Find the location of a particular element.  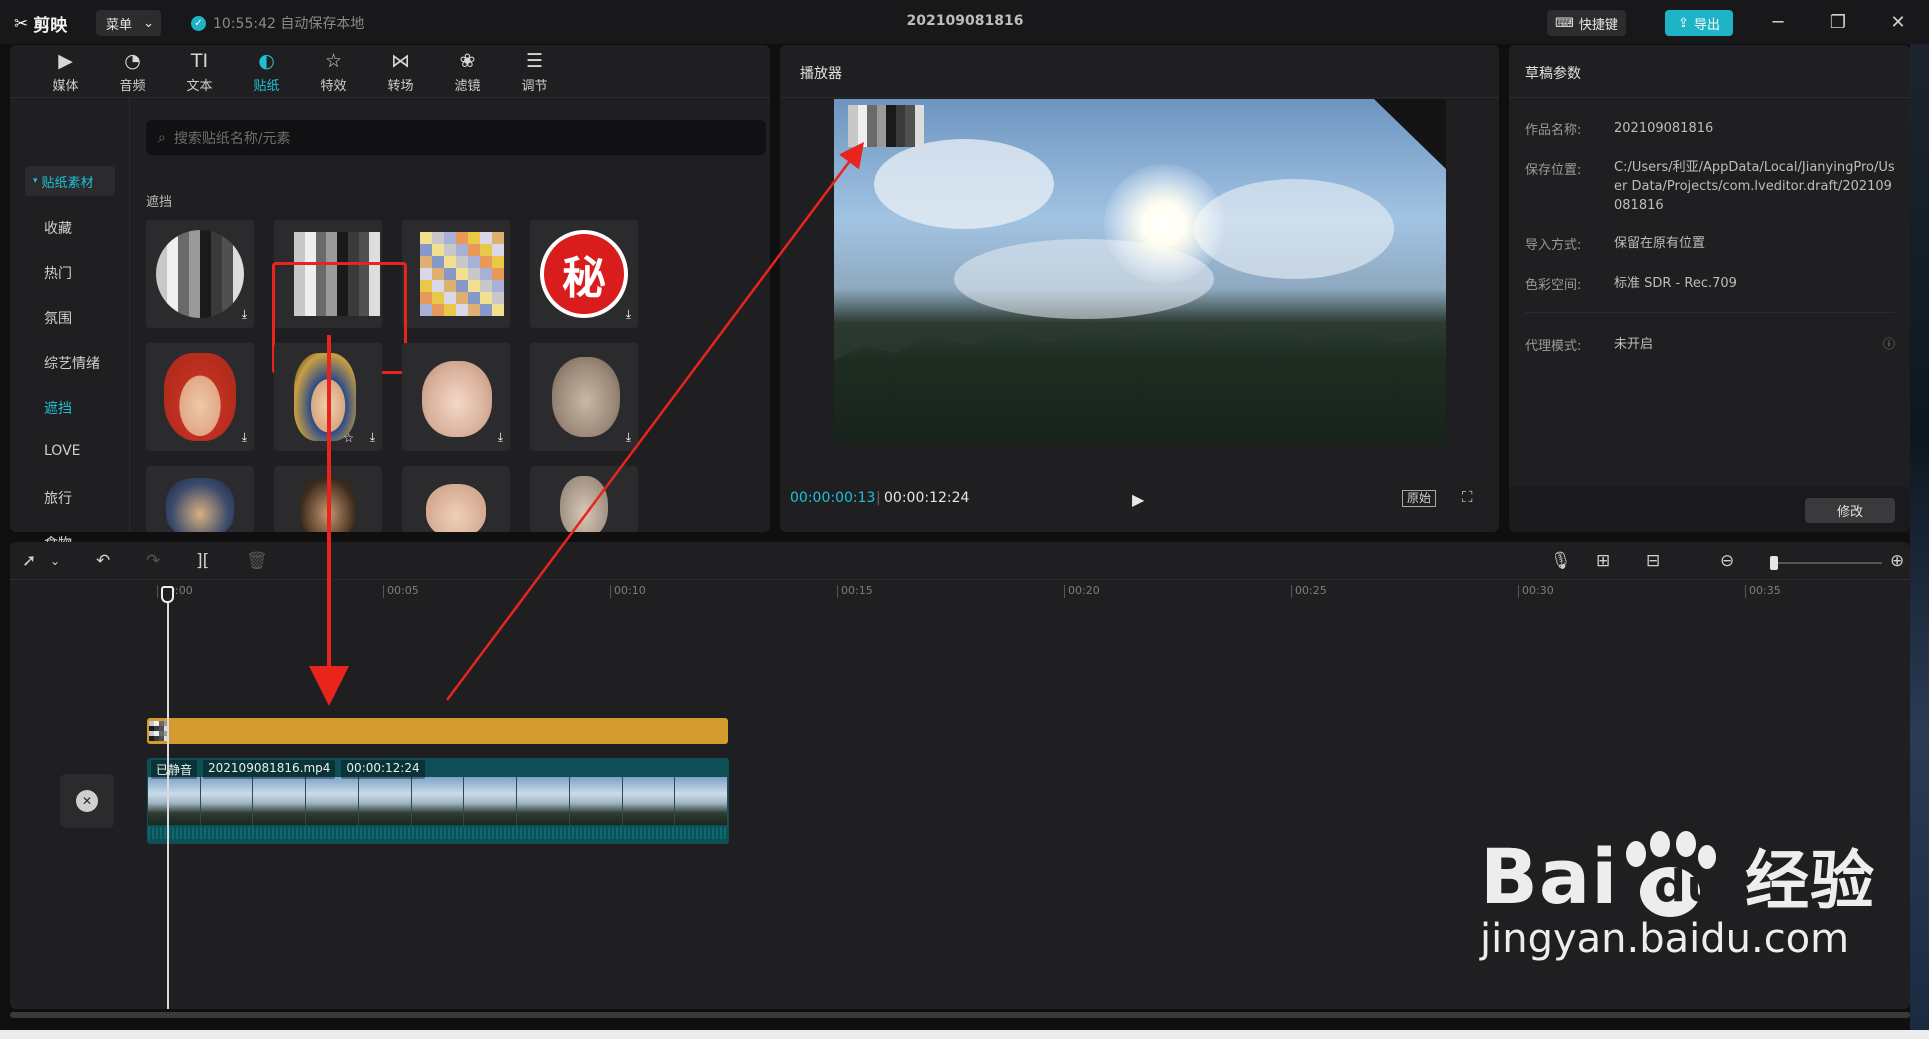

watermark-cn: 经验 is located at coordinates (1810, 882).